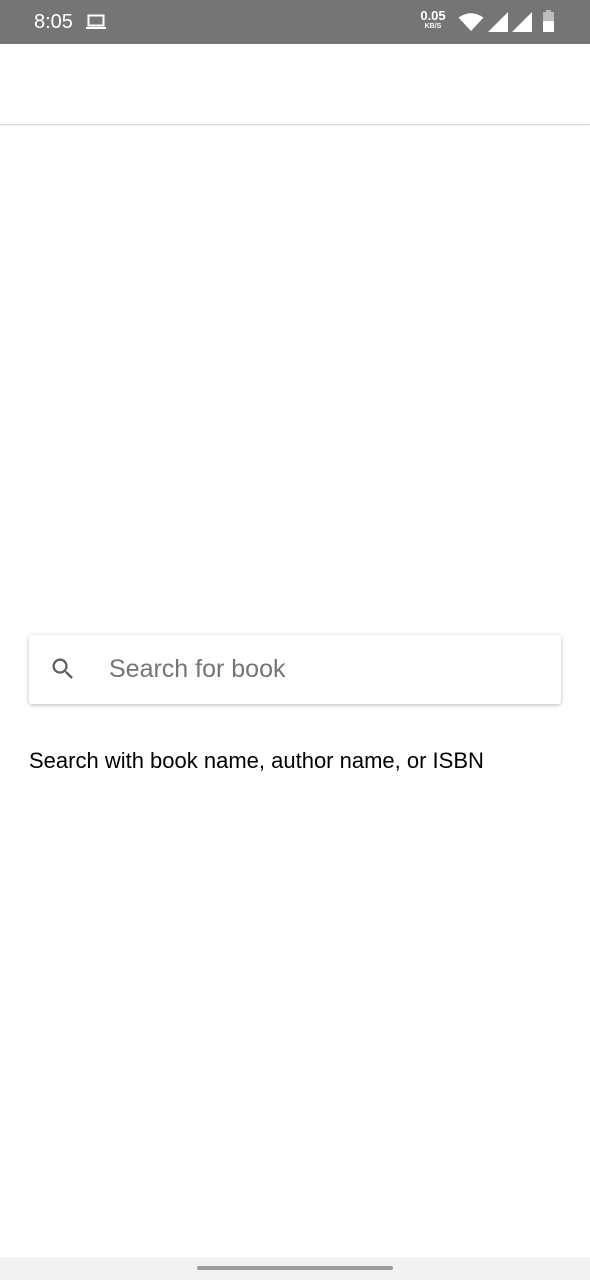 Image resolution: width=590 pixels, height=1280 pixels. I want to click on search-input, so click(329, 669).